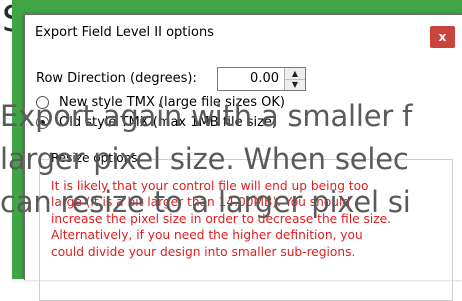  Describe the element at coordinates (124, 32) in the screenshot. I see `dialog-title: Export Field Level II options` at that location.